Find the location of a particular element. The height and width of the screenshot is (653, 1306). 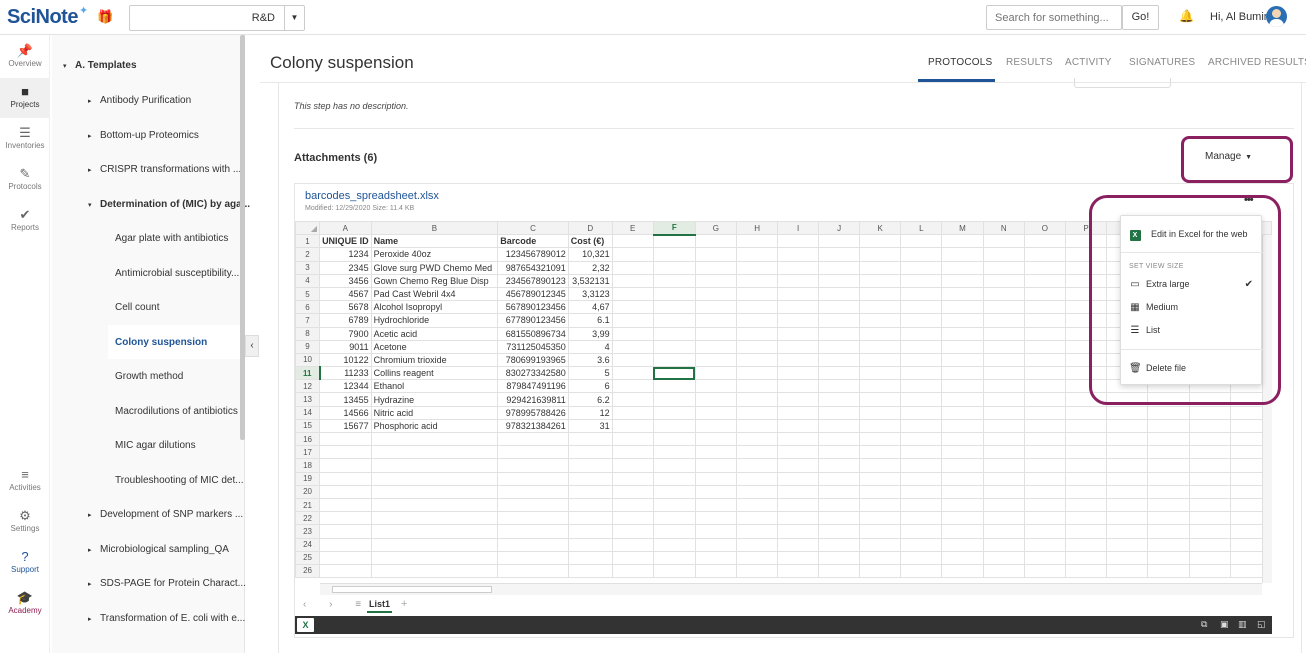

row-header: 11 is located at coordinates (308, 373).